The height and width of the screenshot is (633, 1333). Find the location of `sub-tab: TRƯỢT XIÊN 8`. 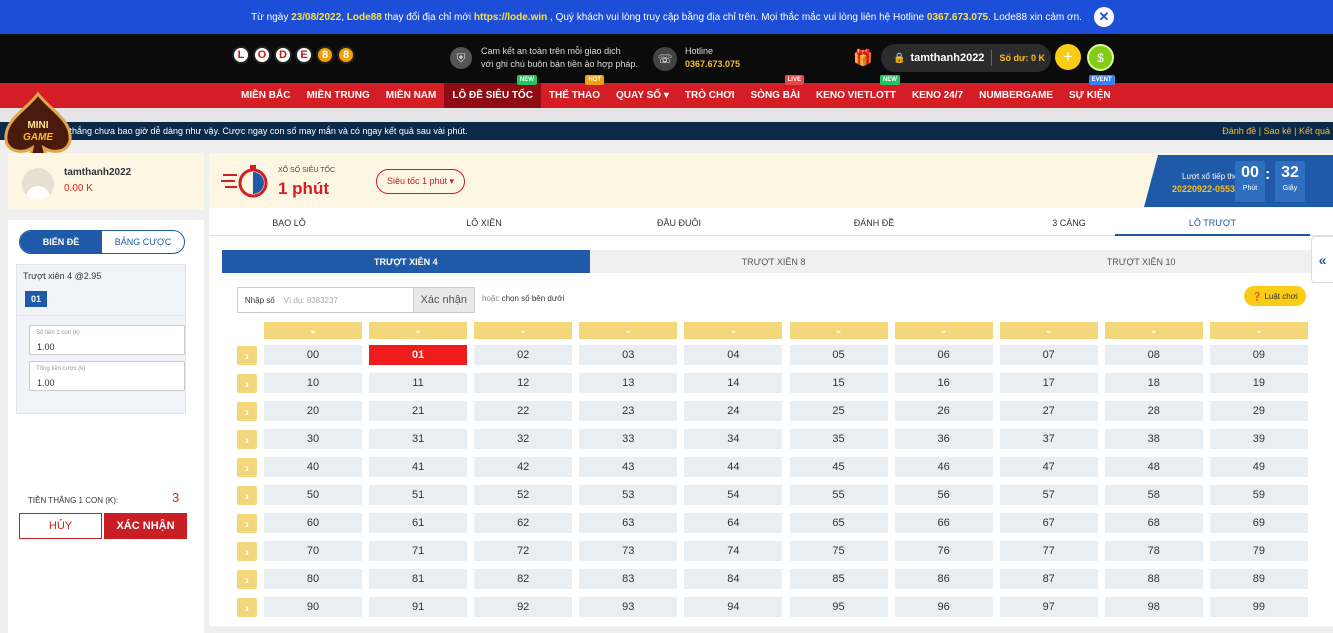

sub-tab: TRƯỢT XIÊN 8 is located at coordinates (774, 261).